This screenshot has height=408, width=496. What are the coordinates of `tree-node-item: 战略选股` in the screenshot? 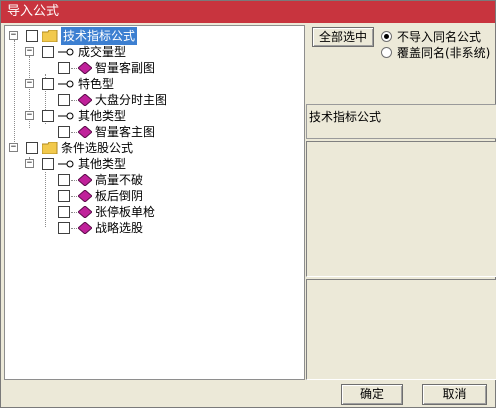 It's located at (154, 228).